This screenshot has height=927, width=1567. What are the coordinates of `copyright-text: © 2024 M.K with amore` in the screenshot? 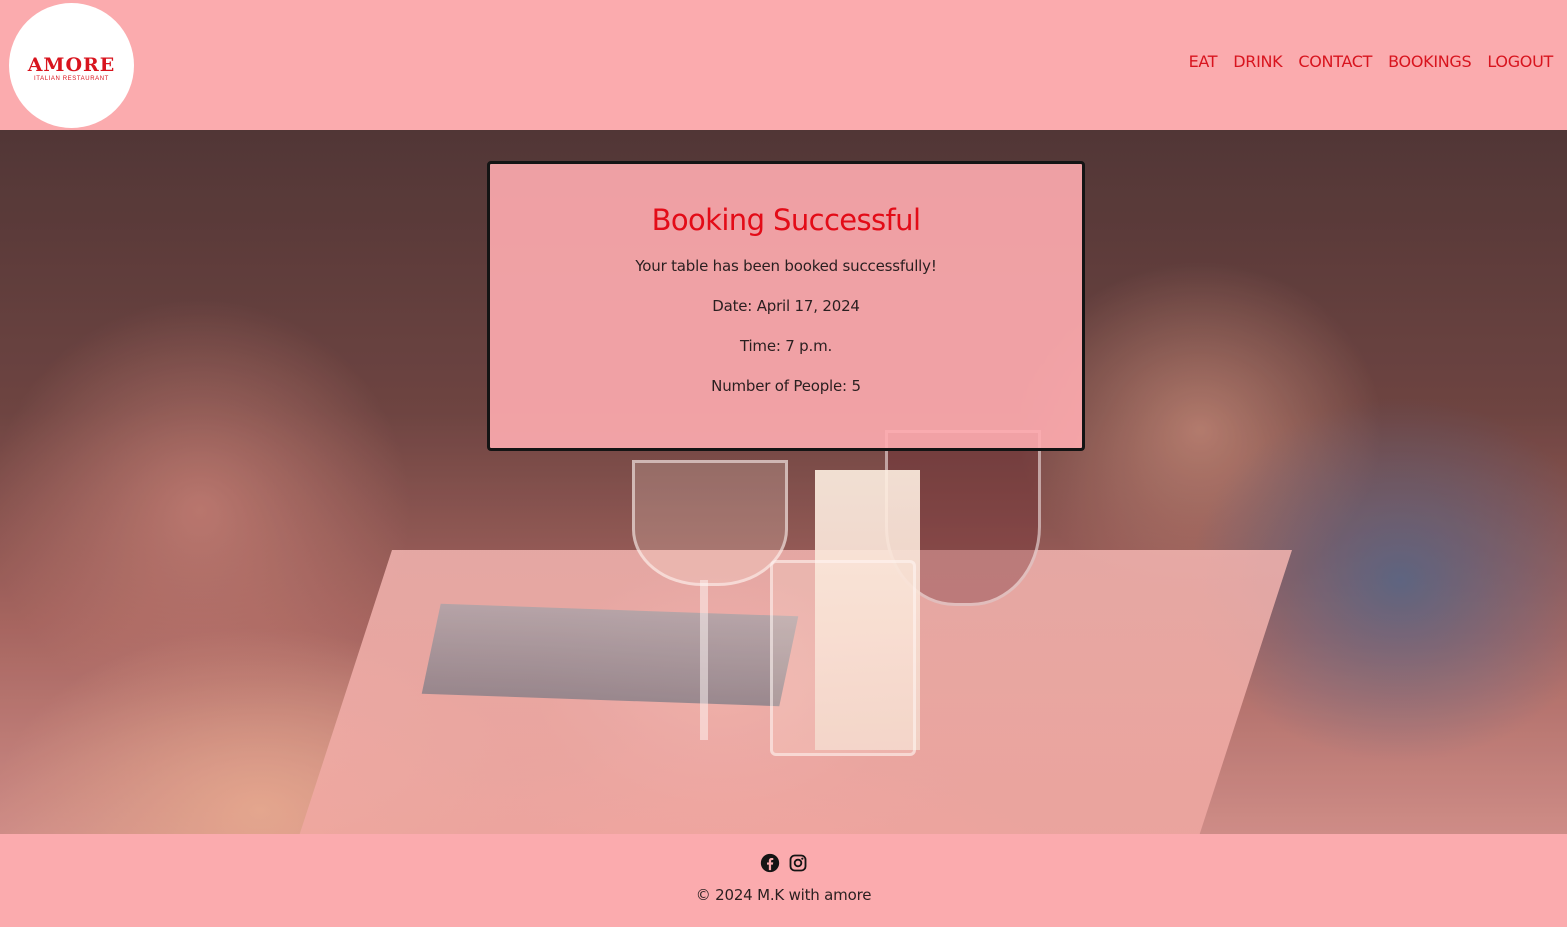 It's located at (783, 895).